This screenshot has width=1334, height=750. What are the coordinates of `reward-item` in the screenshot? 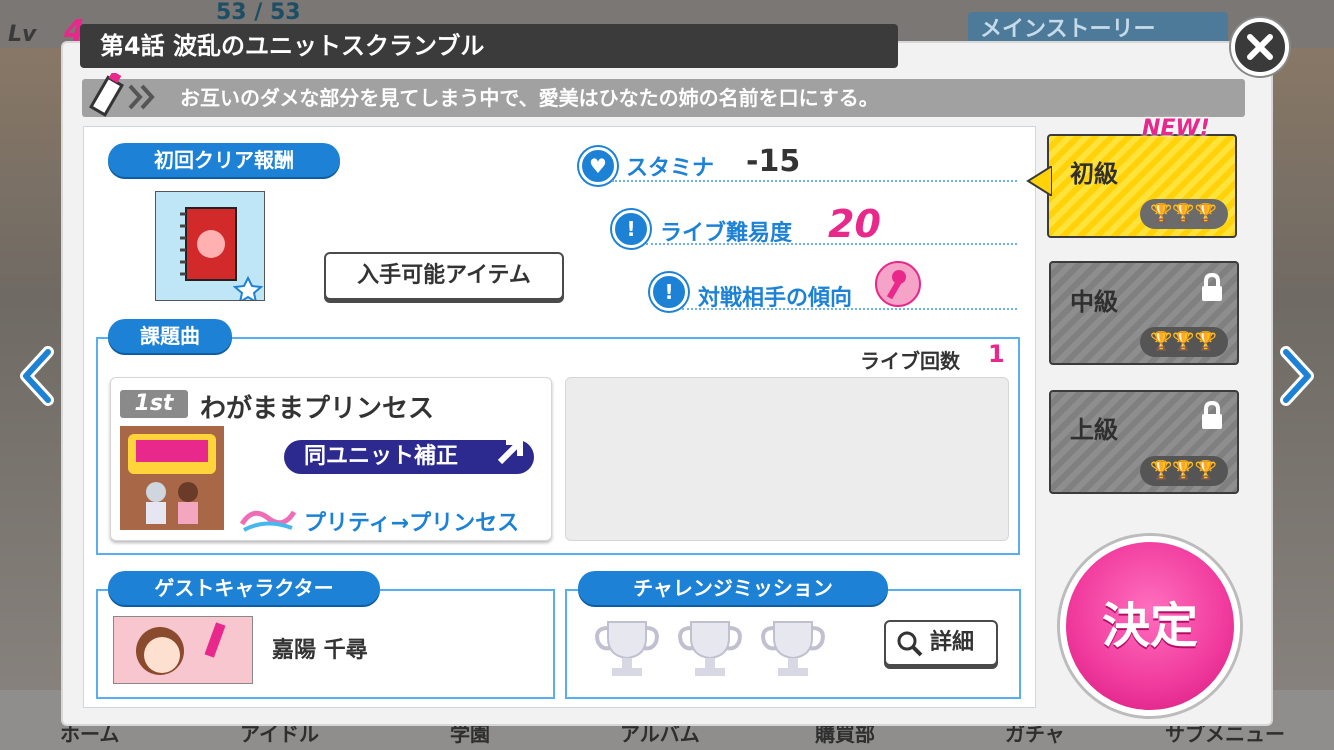 It's located at (210, 248).